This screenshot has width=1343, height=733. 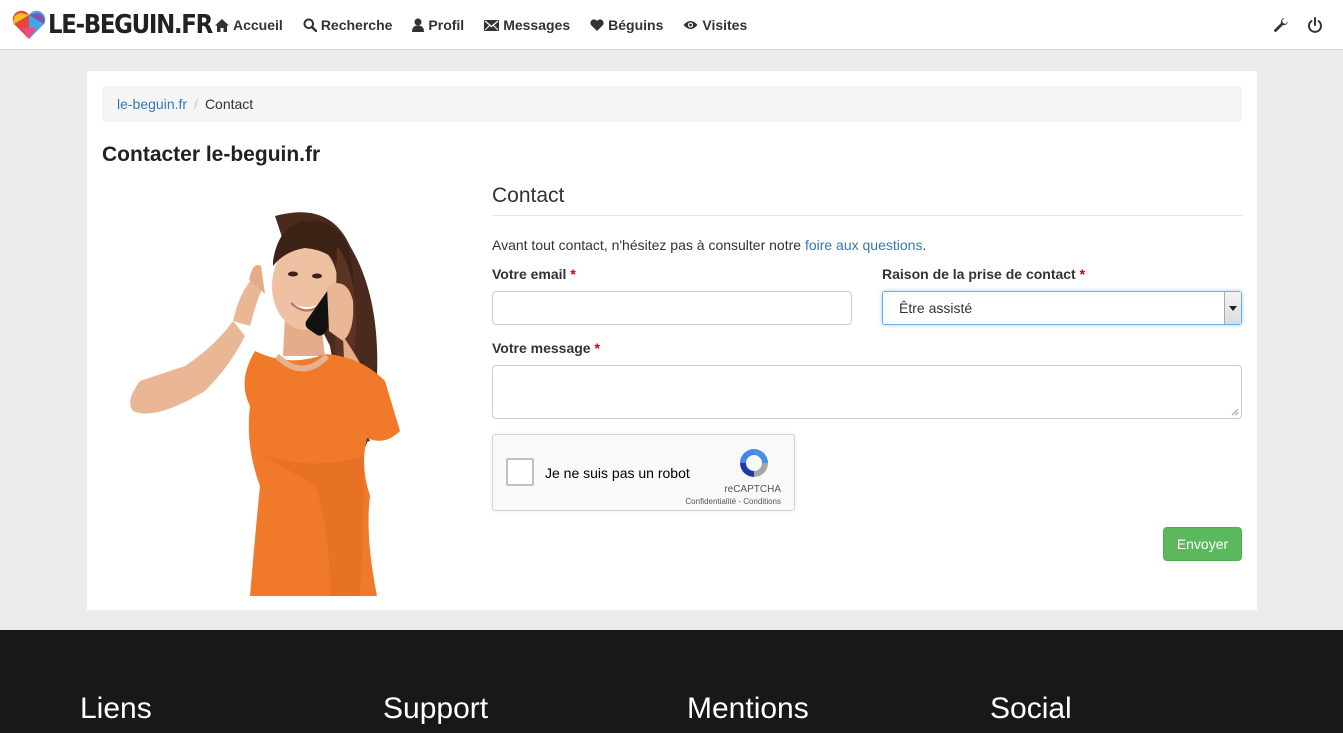 I want to click on eye-icon, so click(x=690, y=25).